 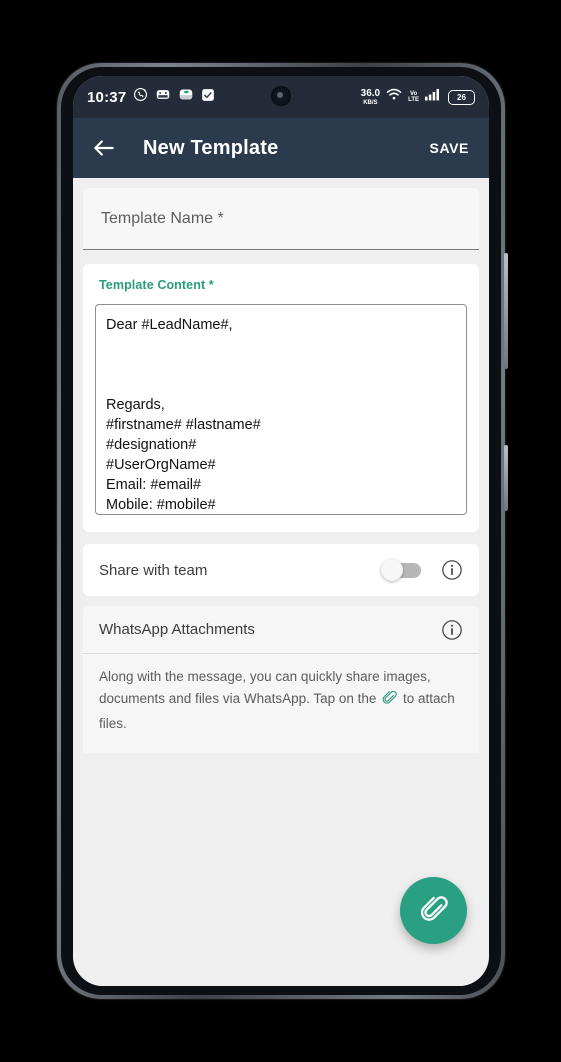 I want to click on network-speed-indicator: 36.0 KB/S, so click(x=370, y=96).